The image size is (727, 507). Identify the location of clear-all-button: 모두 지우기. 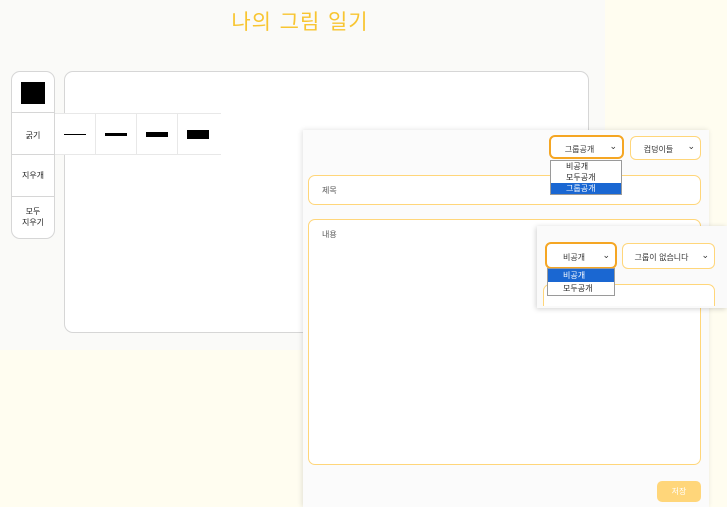
(33, 217).